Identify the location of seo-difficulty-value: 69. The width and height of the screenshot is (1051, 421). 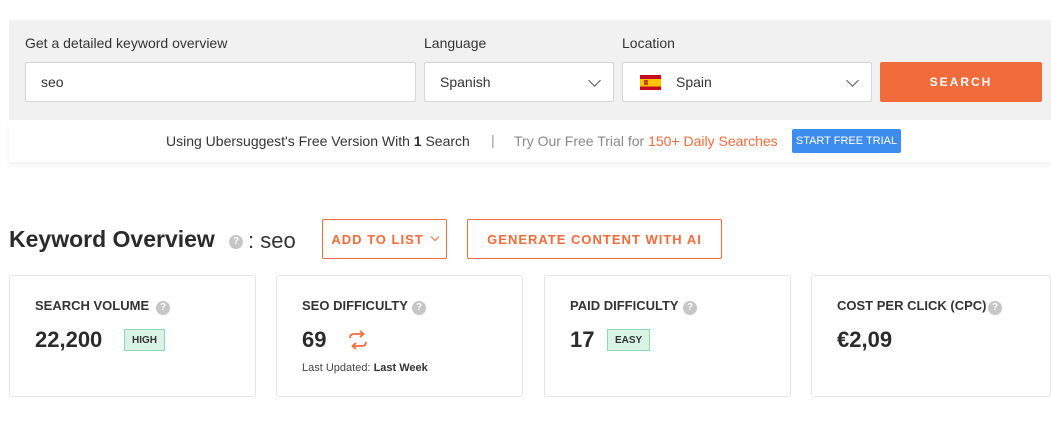
(314, 339).